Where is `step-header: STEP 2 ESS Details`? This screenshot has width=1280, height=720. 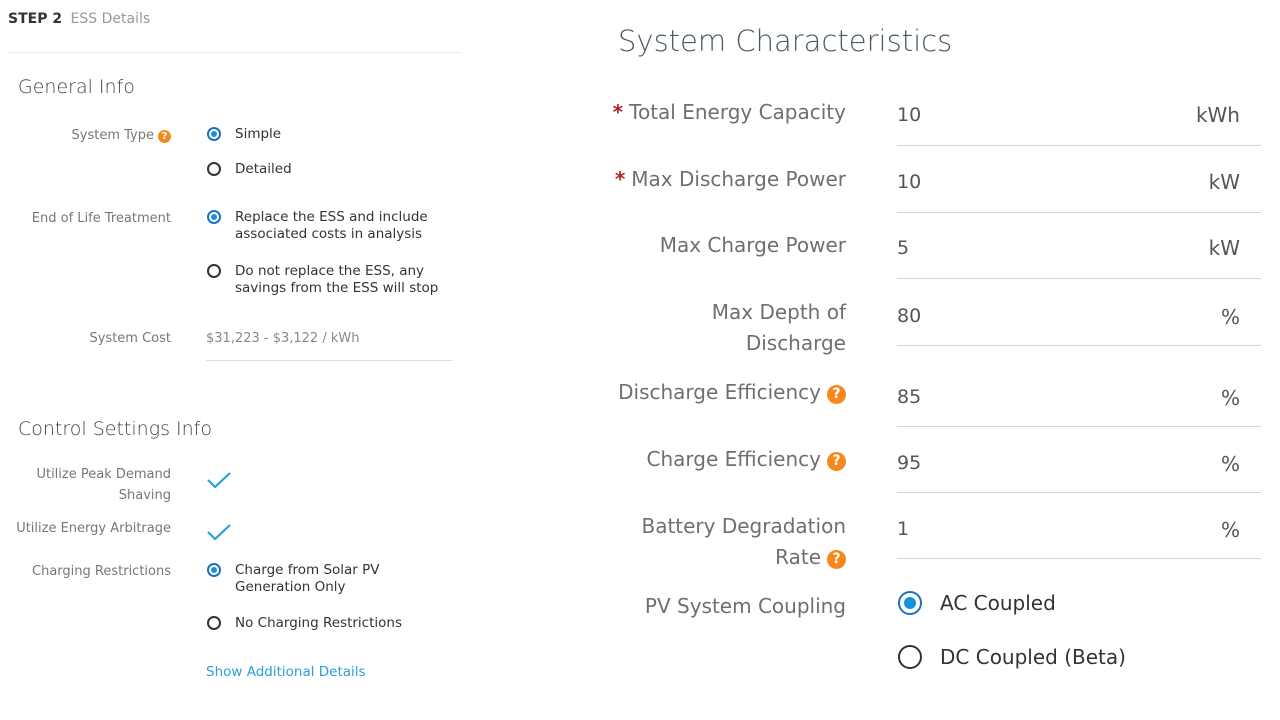 step-header: STEP 2 ESS Details is located at coordinates (79, 19).